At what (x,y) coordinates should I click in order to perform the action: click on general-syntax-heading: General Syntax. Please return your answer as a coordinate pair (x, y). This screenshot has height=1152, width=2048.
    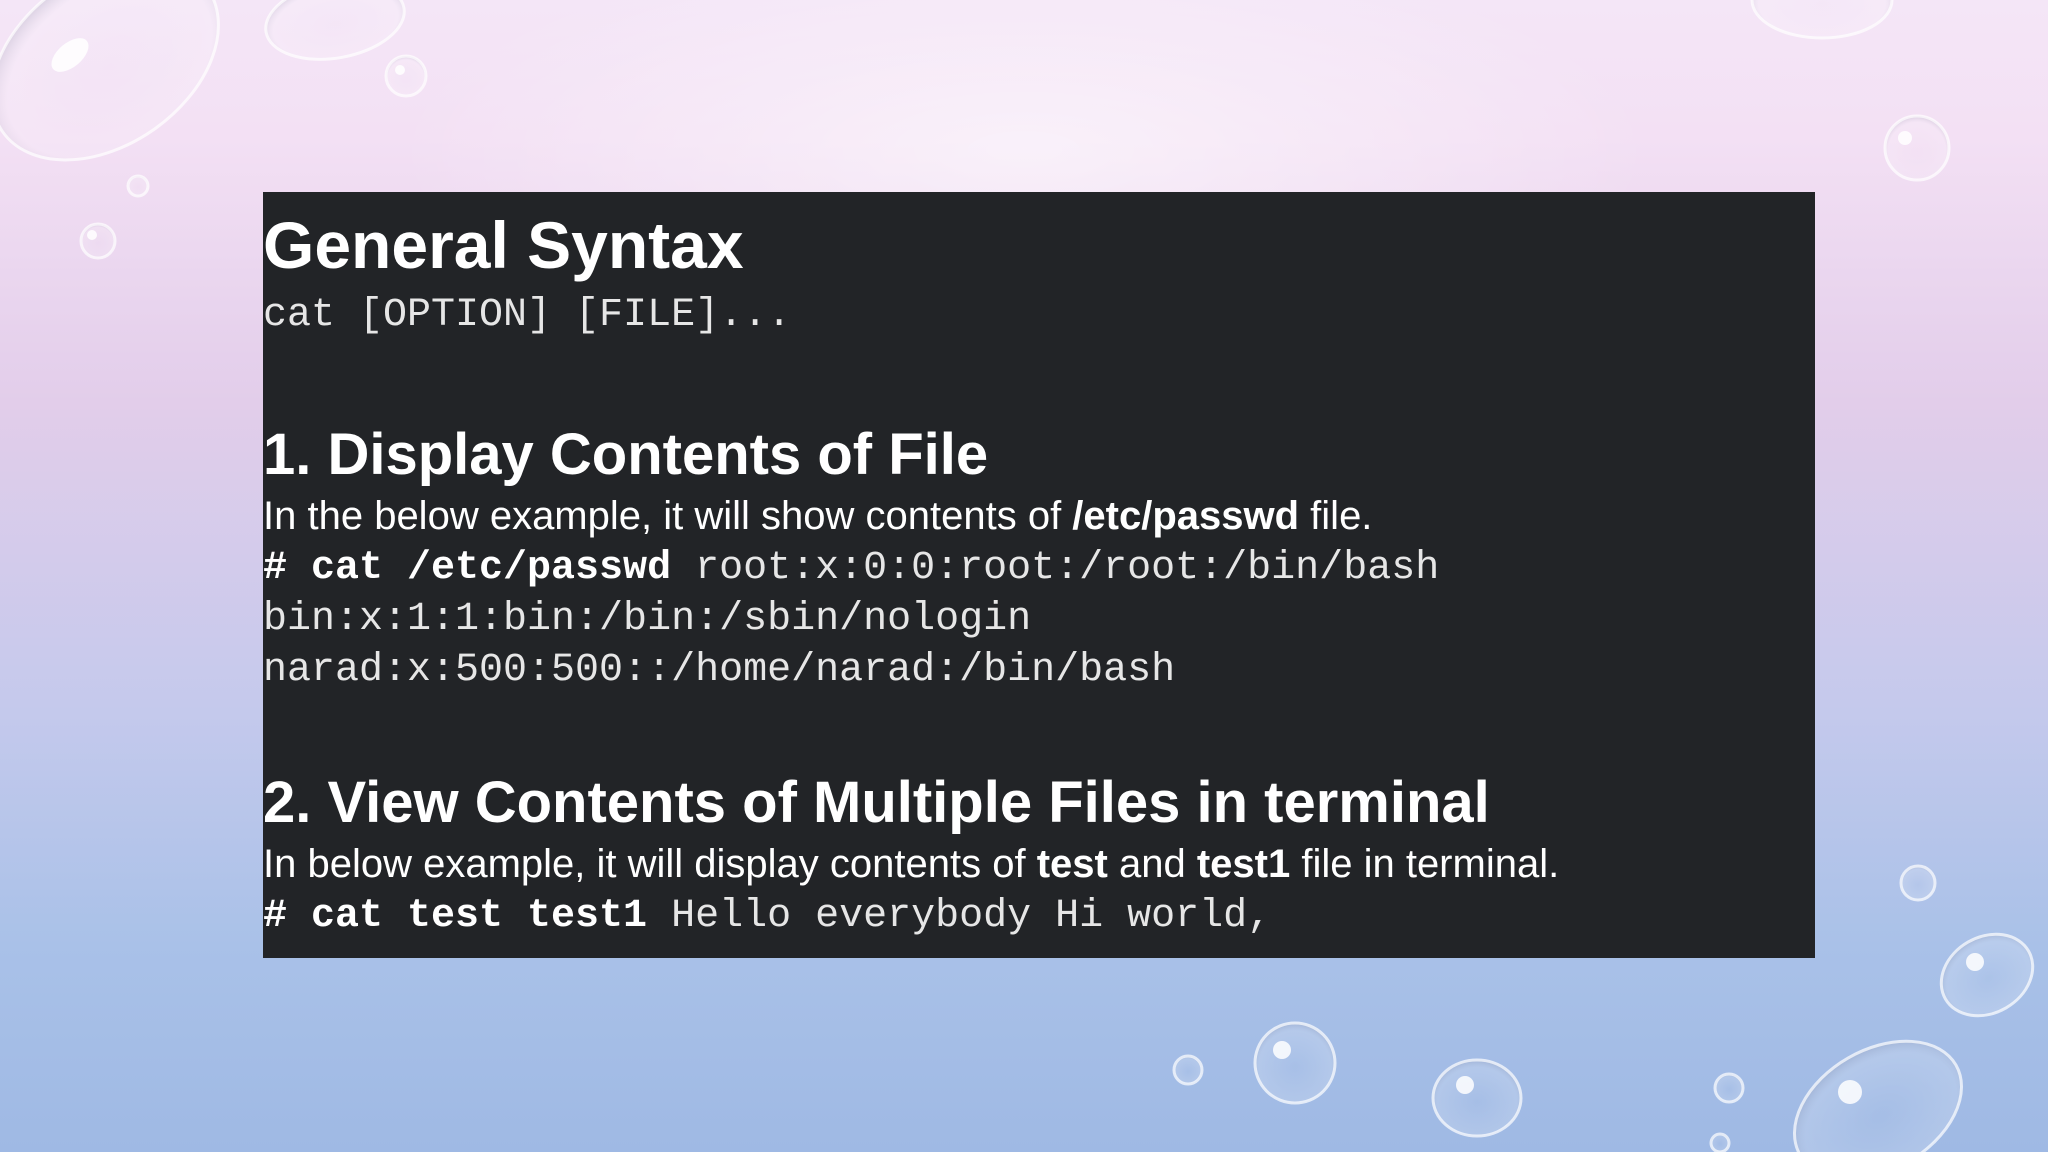
    Looking at the image, I should click on (503, 245).